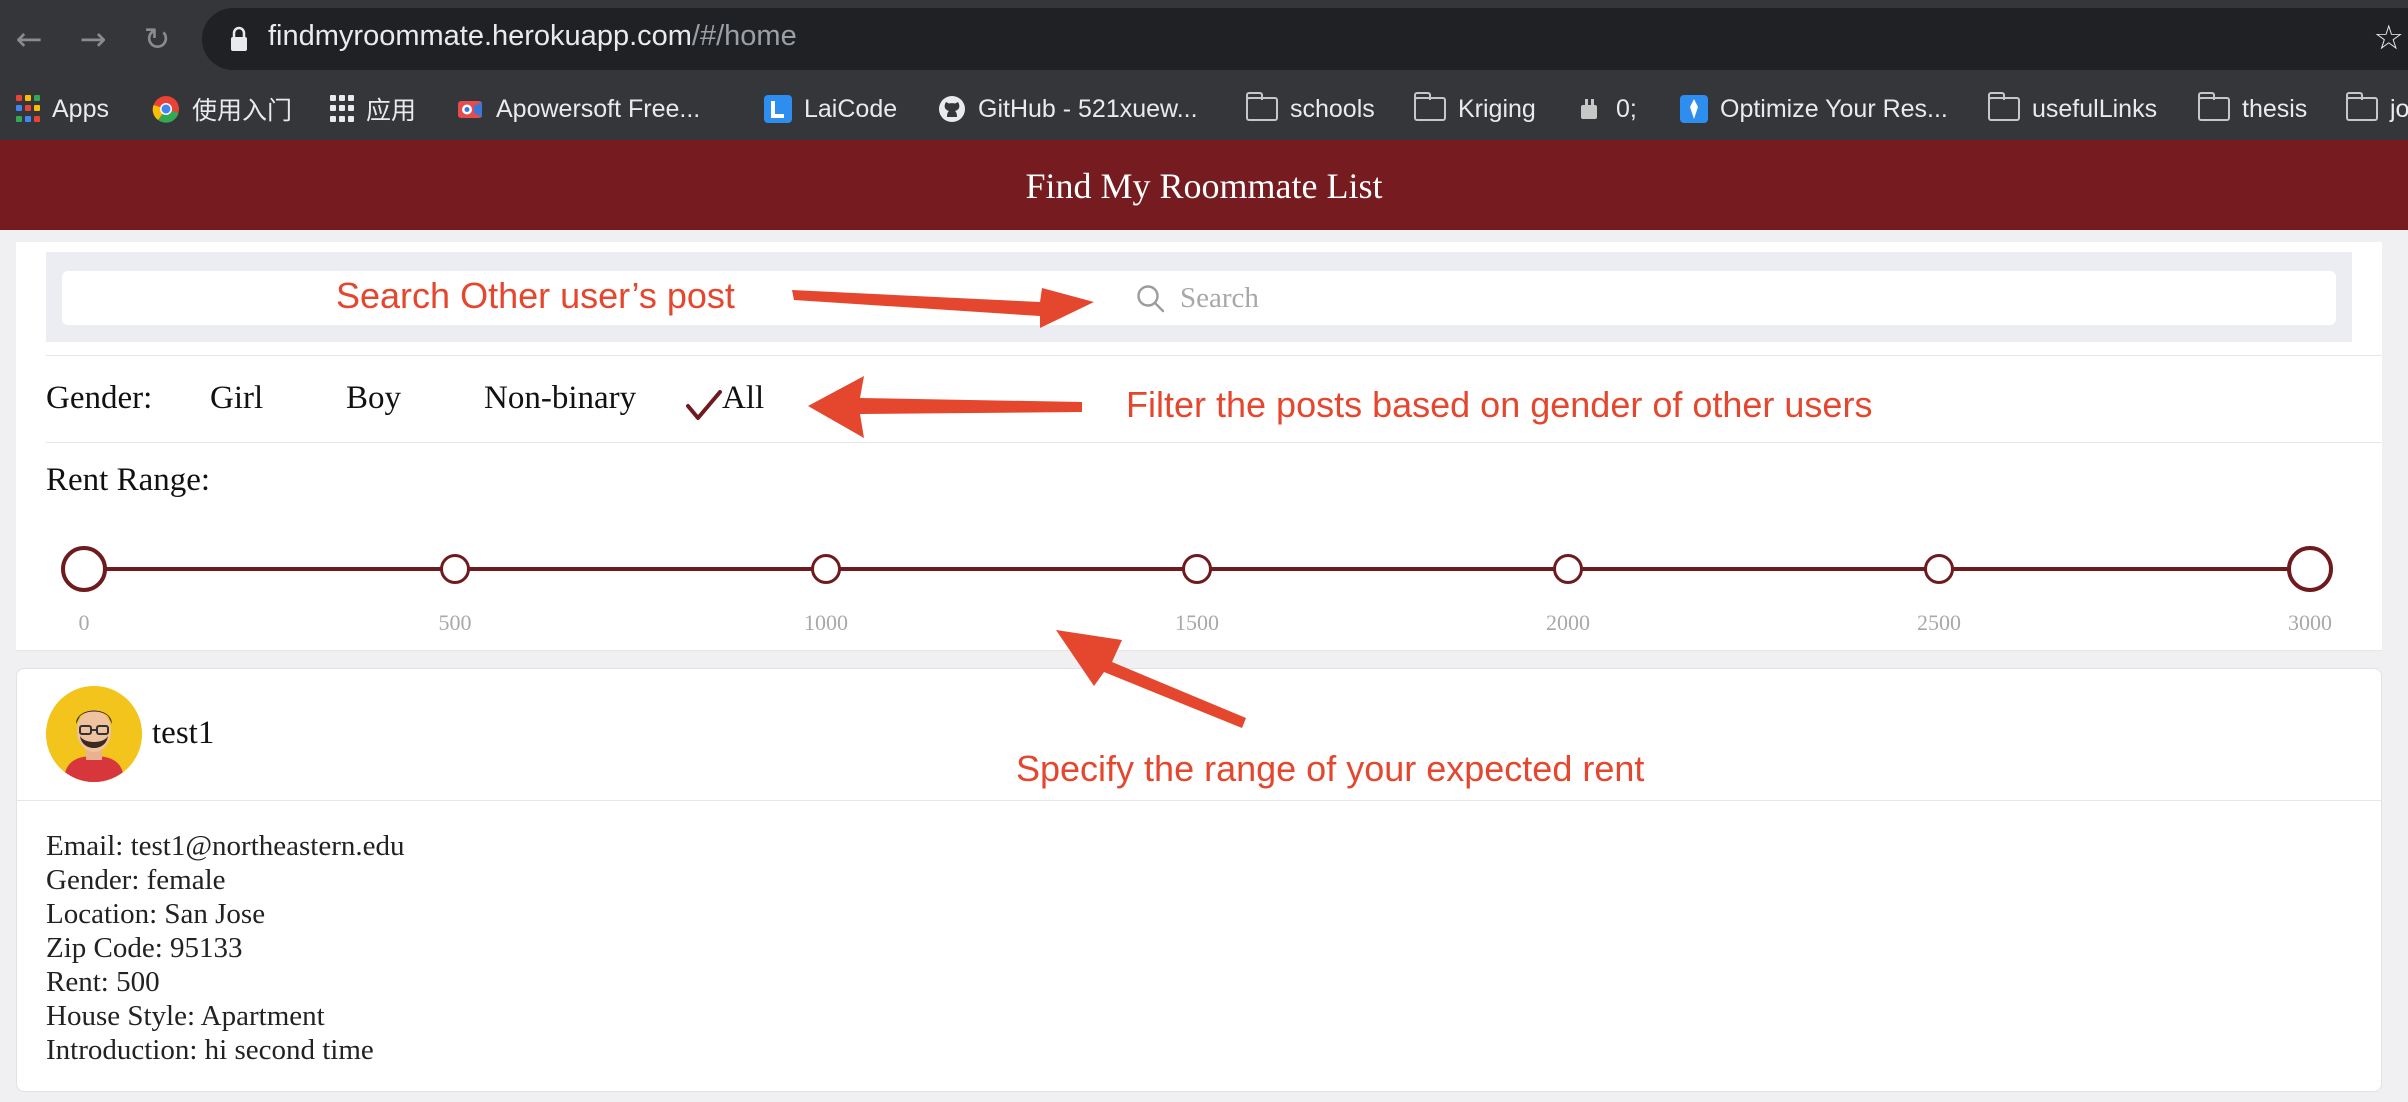 The image size is (2408, 1102). What do you see at coordinates (1197, 622) in the screenshot?
I see `slider-tick-label: 1500` at bounding box center [1197, 622].